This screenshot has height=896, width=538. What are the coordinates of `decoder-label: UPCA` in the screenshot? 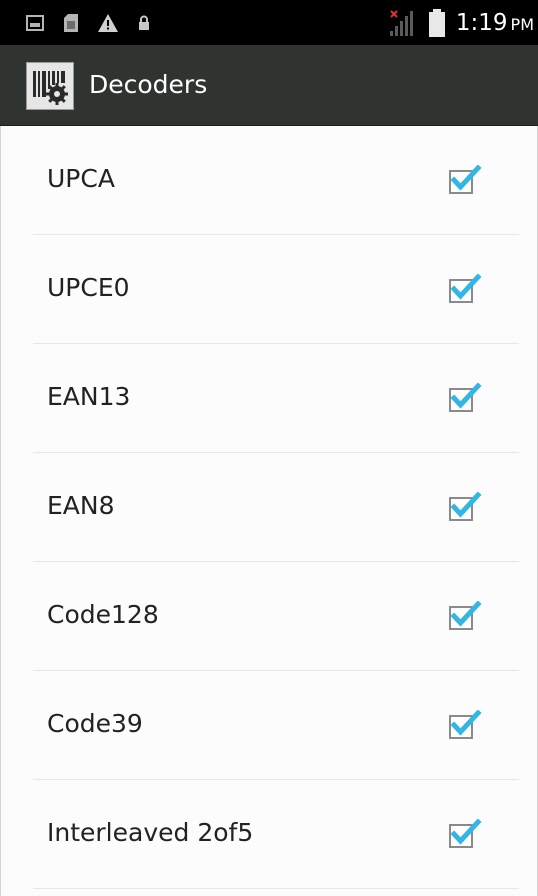 It's located at (81, 178).